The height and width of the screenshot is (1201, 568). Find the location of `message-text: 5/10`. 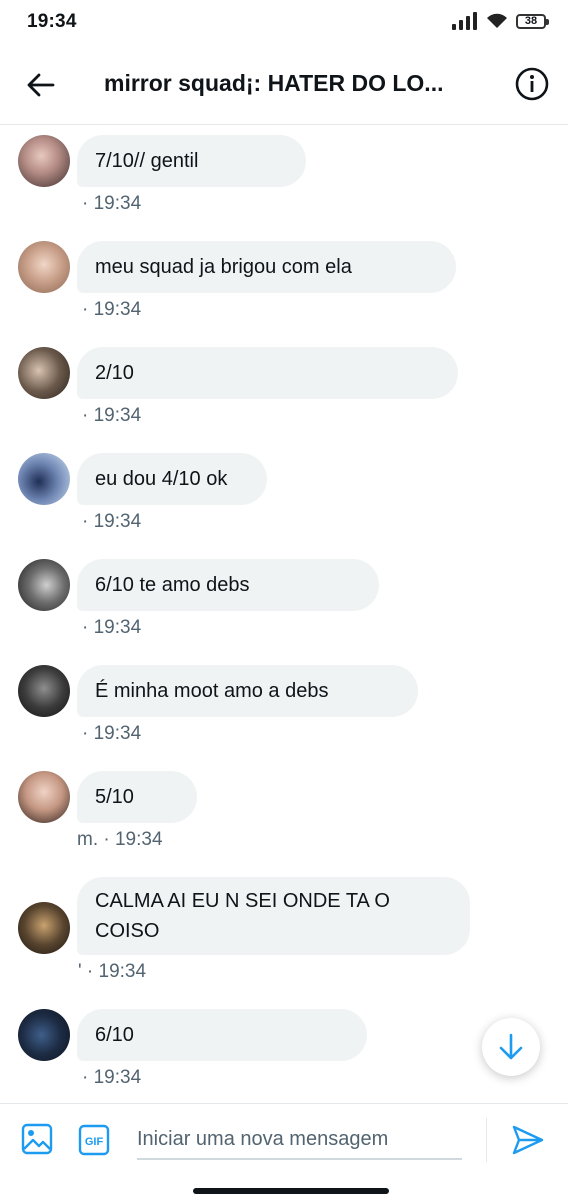

message-text: 5/10 is located at coordinates (114, 797).